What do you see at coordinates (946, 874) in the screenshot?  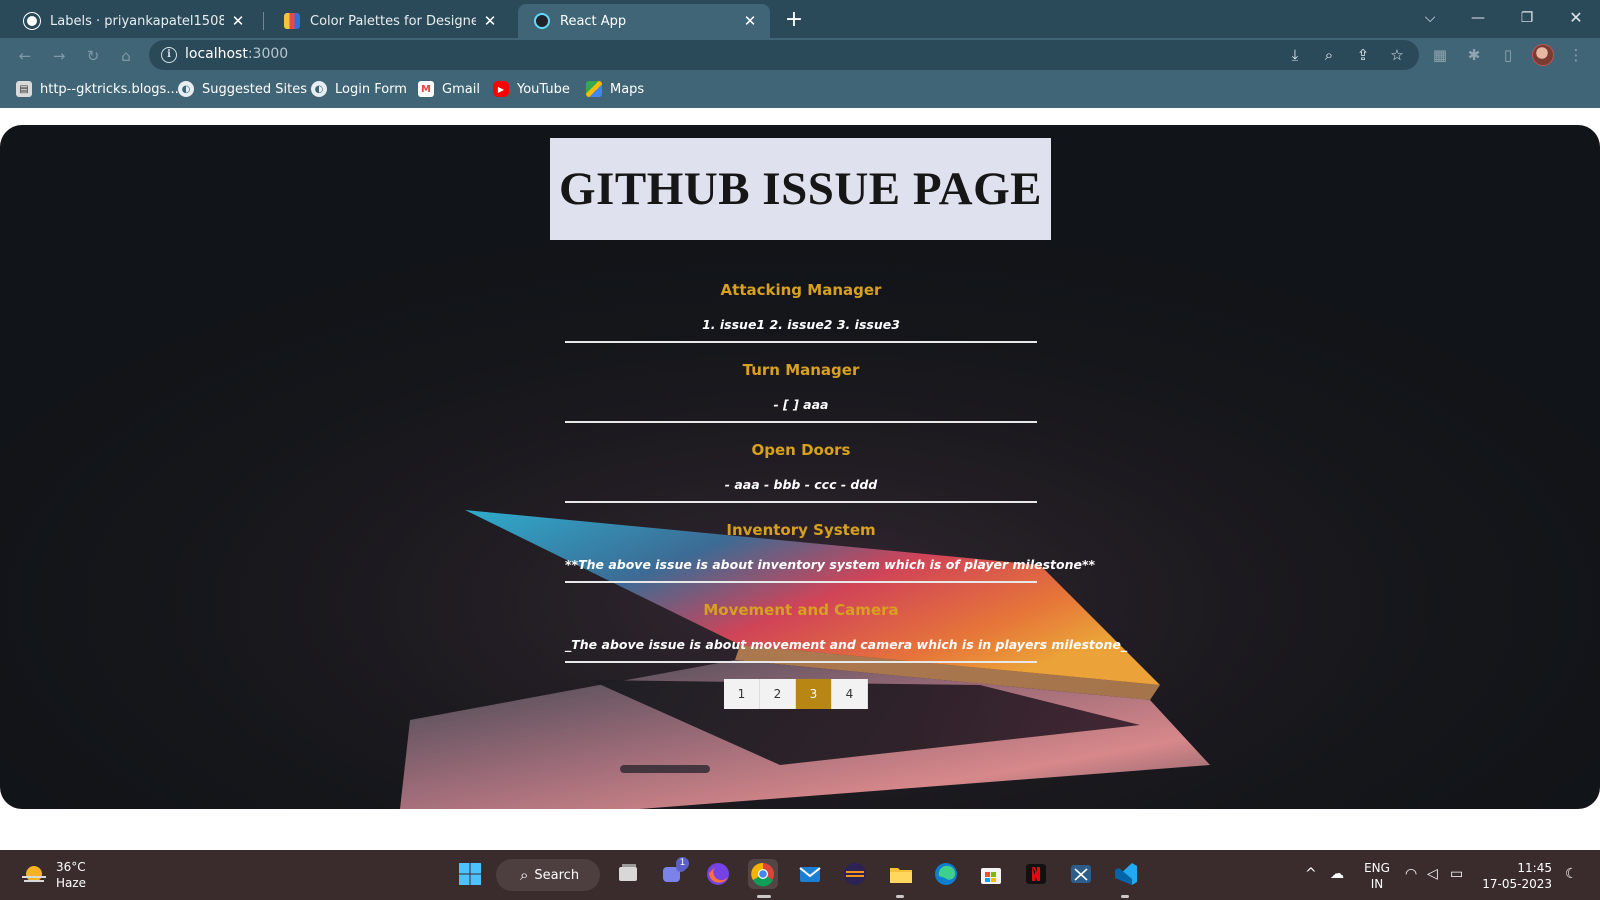 I see `edge-icon` at bounding box center [946, 874].